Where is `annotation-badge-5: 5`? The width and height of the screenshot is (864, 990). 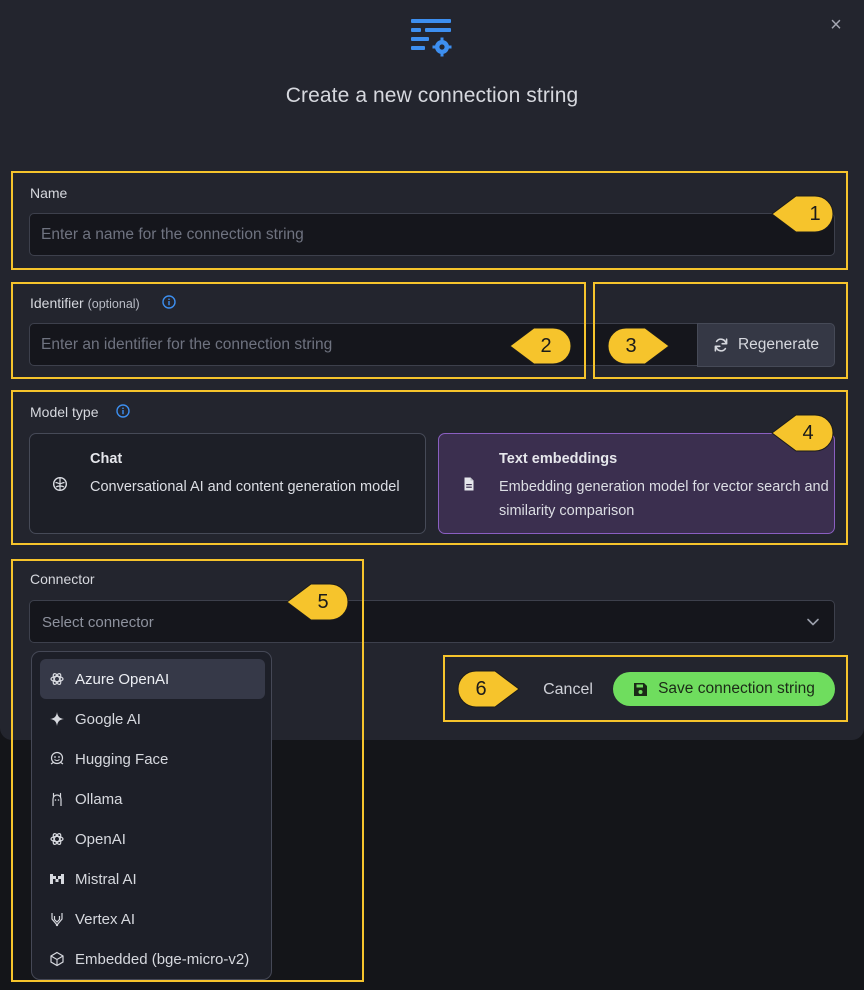
annotation-badge-5: 5 is located at coordinates (318, 602).